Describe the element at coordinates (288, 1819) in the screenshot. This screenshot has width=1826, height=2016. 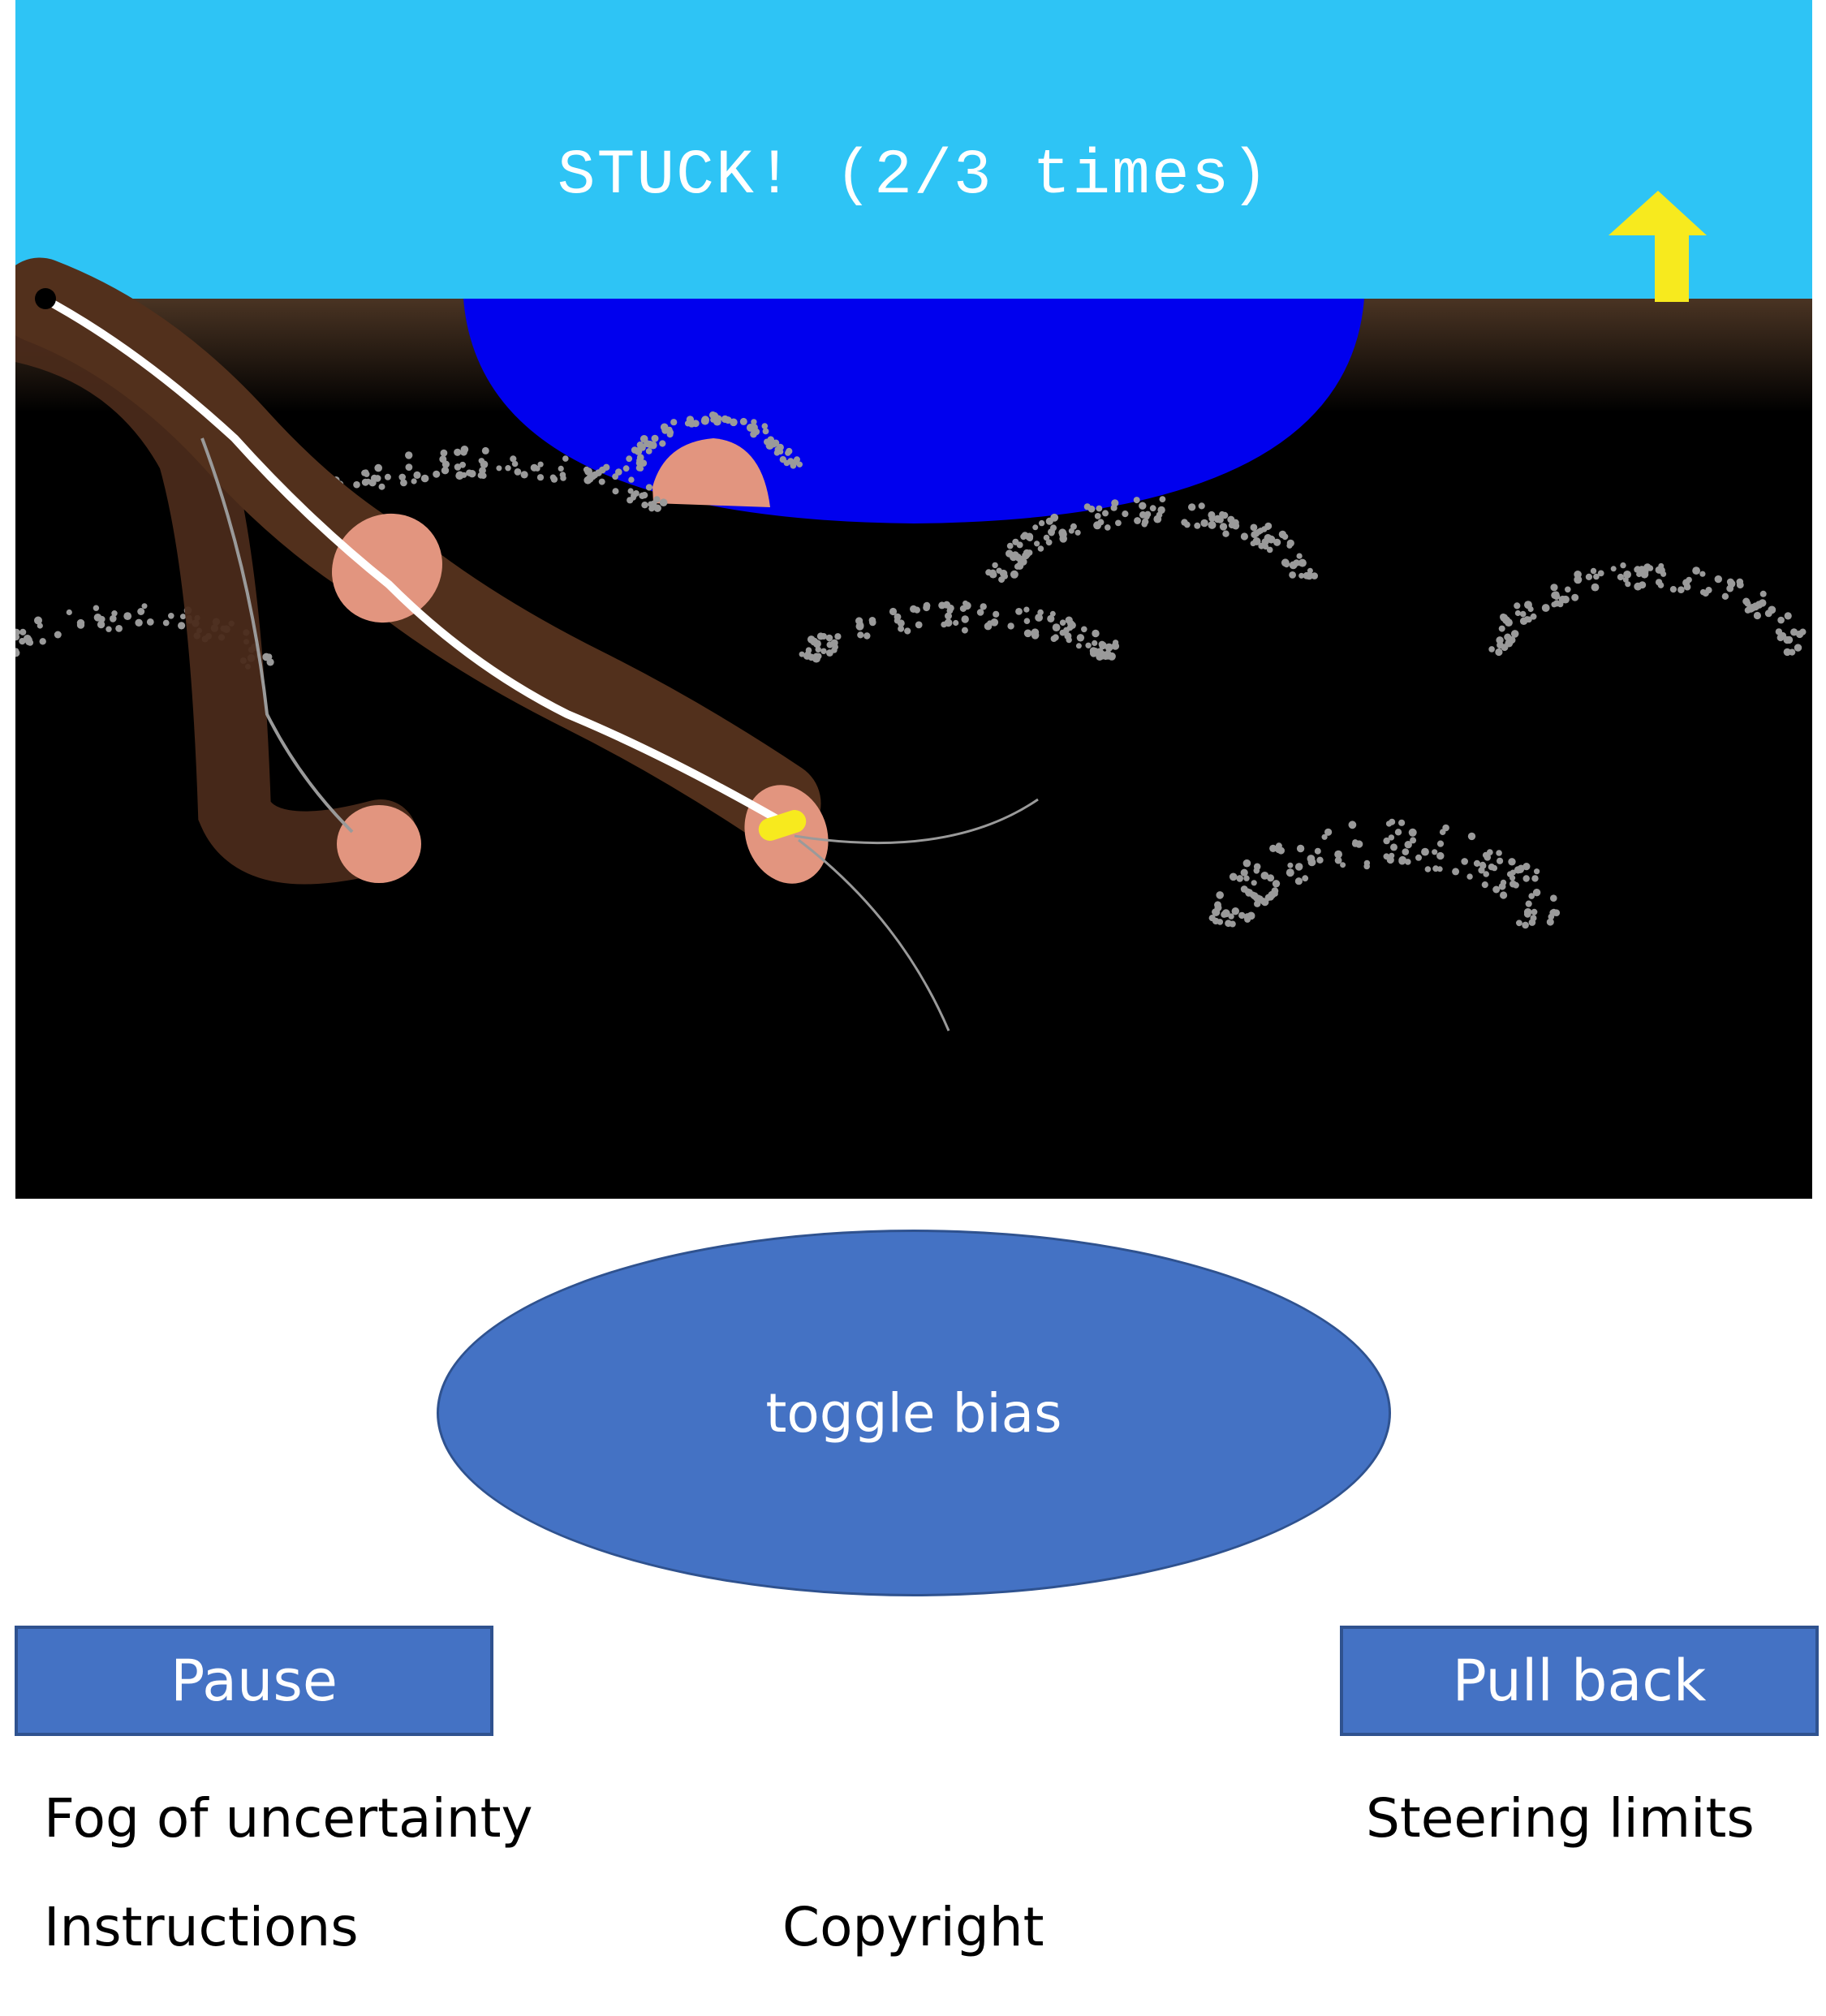
I see `fog-link: Fog of uncertainty` at that location.